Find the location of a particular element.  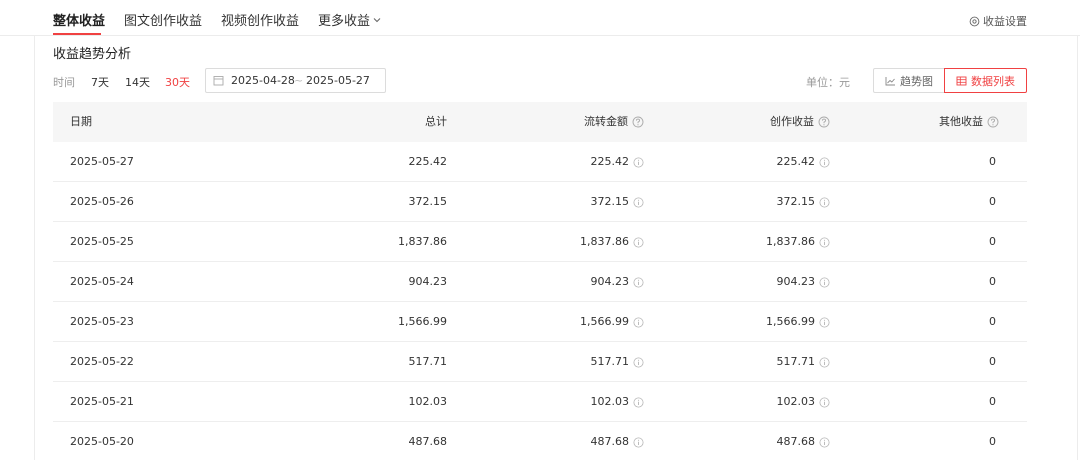

settings-circle-icon is located at coordinates (974, 21).